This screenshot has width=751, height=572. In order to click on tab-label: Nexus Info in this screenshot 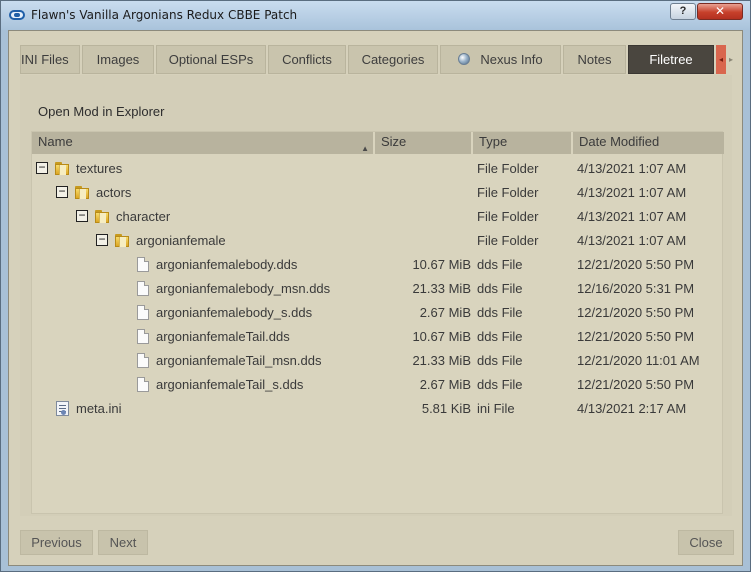, I will do `click(511, 59)`.